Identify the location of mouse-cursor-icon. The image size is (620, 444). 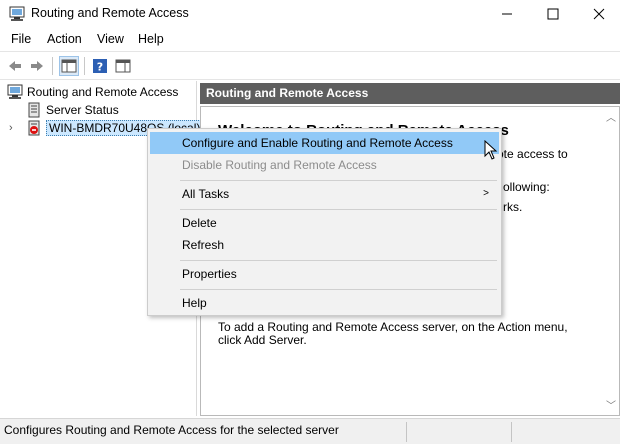
(491, 150).